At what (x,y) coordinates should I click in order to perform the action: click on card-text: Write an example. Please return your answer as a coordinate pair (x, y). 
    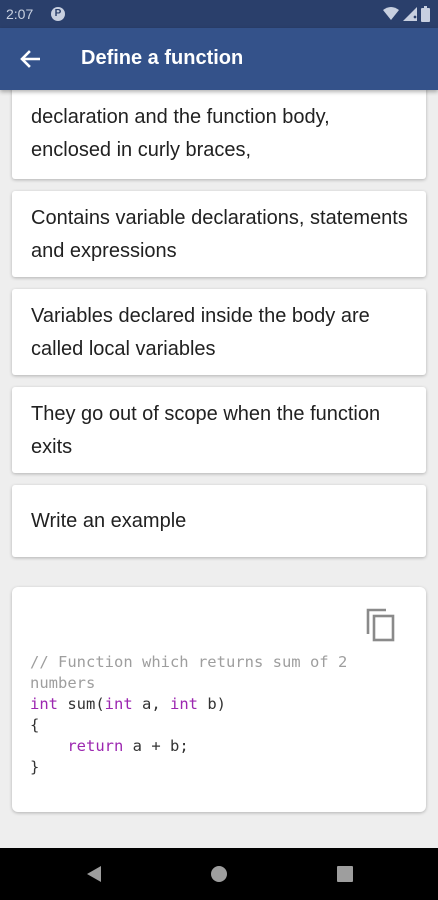
    Looking at the image, I should click on (109, 521).